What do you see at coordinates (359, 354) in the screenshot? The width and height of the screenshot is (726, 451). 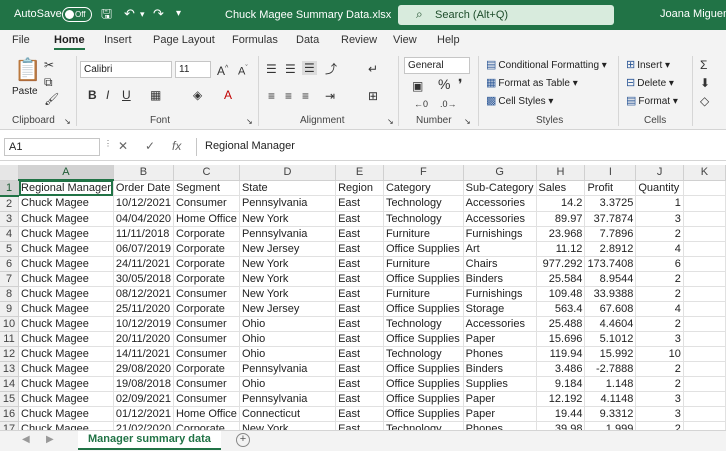 I see `cell-e12: East` at bounding box center [359, 354].